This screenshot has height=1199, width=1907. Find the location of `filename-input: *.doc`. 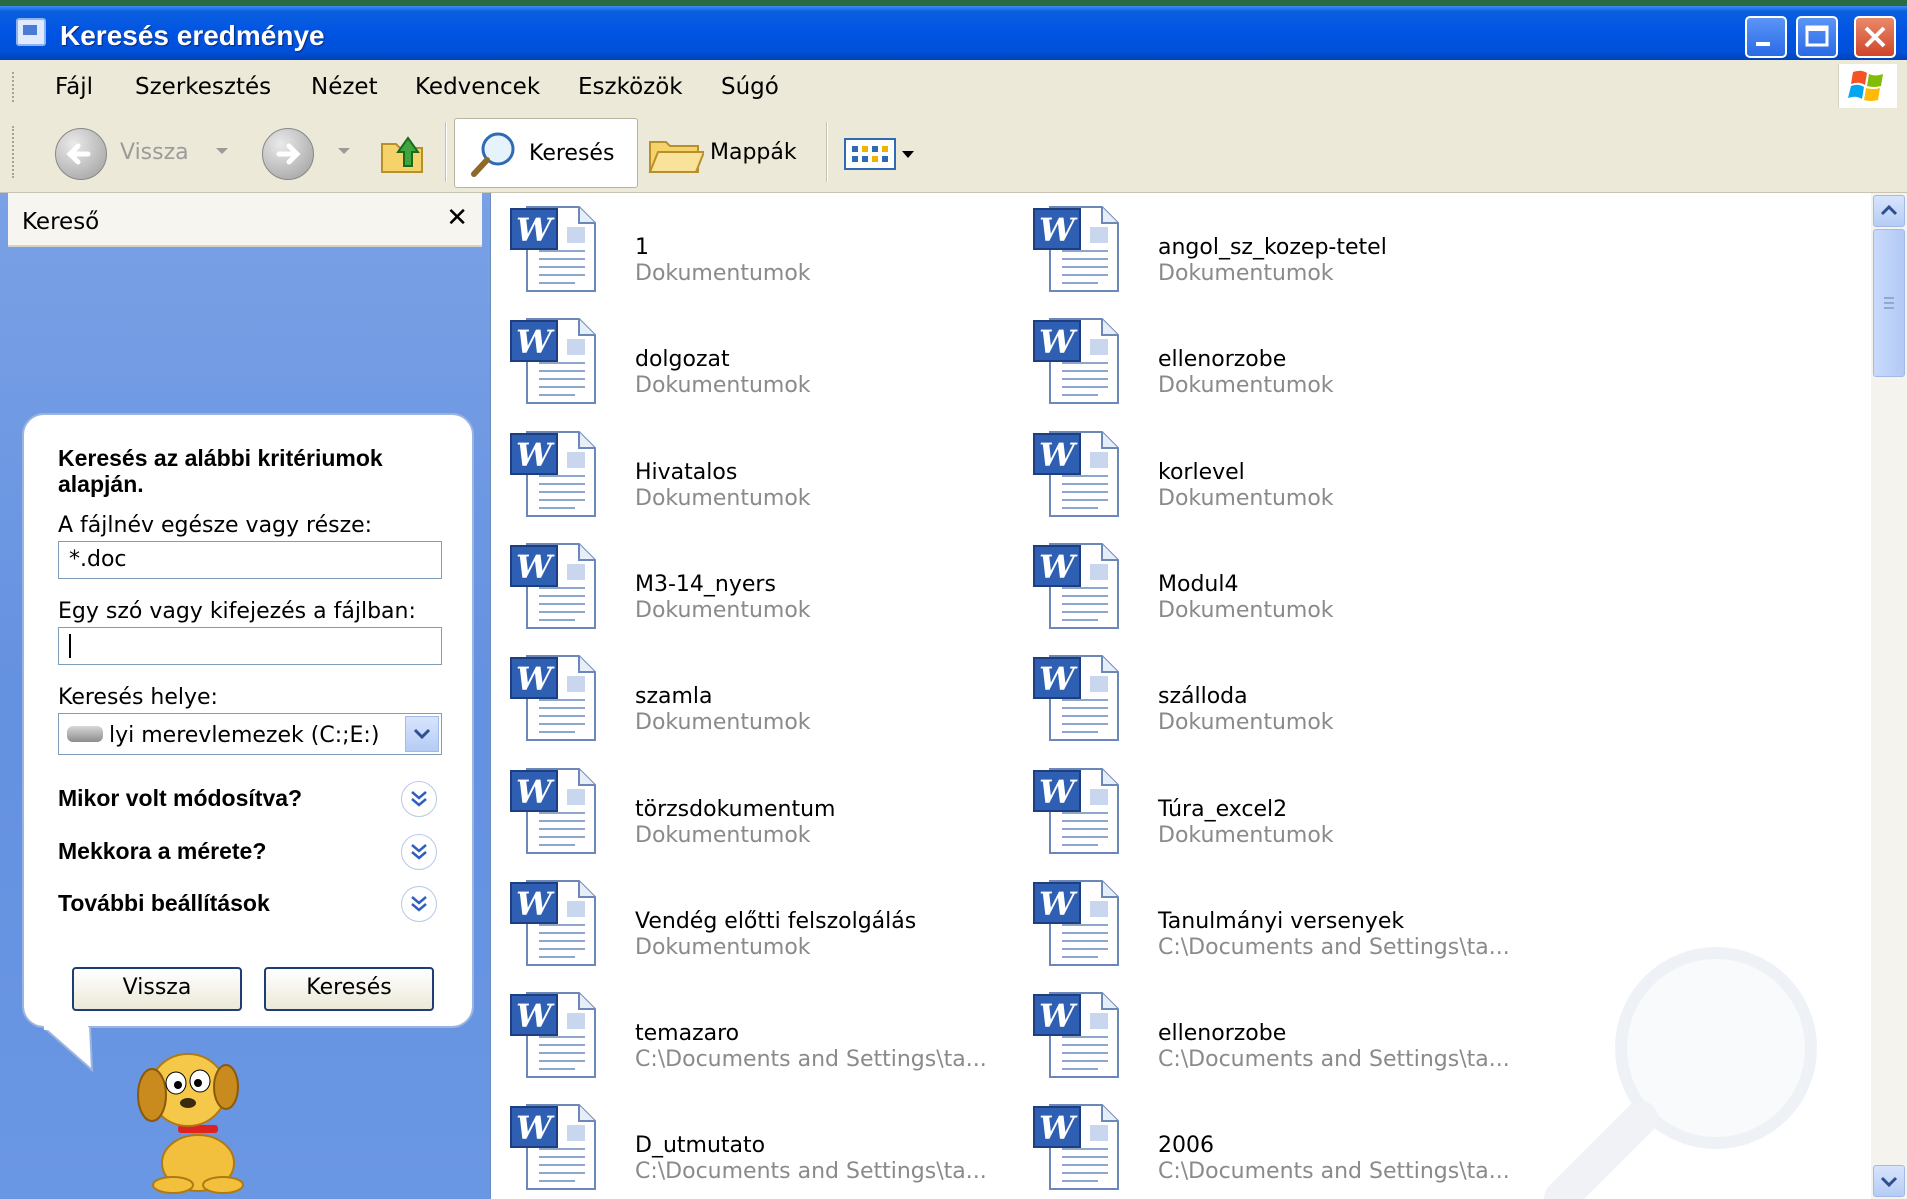

filename-input: *.doc is located at coordinates (250, 560).